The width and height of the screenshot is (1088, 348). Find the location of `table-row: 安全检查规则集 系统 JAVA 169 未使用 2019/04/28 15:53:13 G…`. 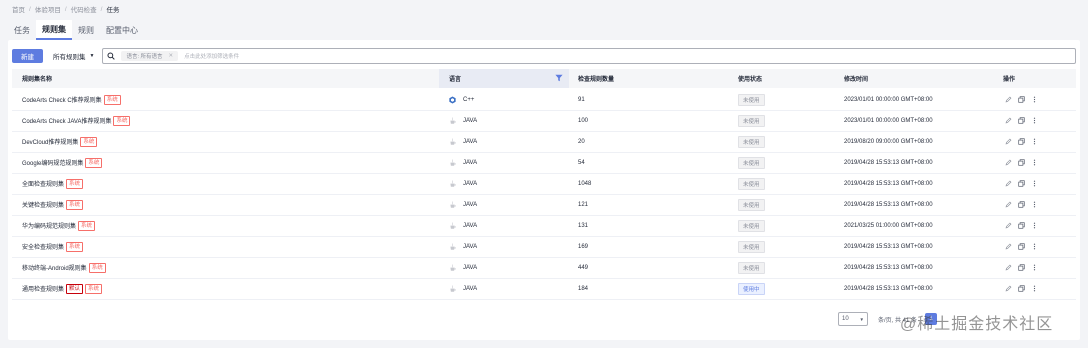

table-row: 安全检查规则集 系统 JAVA 169 未使用 2019/04/28 15:53:13 G… is located at coordinates (544, 247).